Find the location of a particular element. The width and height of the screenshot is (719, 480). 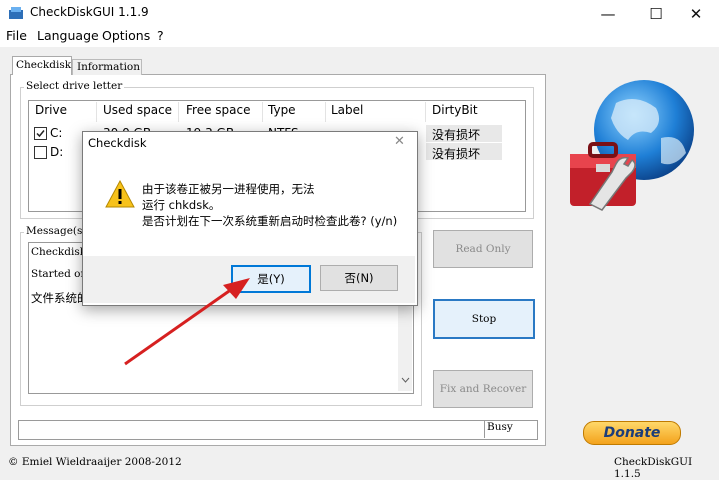

dialog-title: Checkdisk is located at coordinates (117, 143).